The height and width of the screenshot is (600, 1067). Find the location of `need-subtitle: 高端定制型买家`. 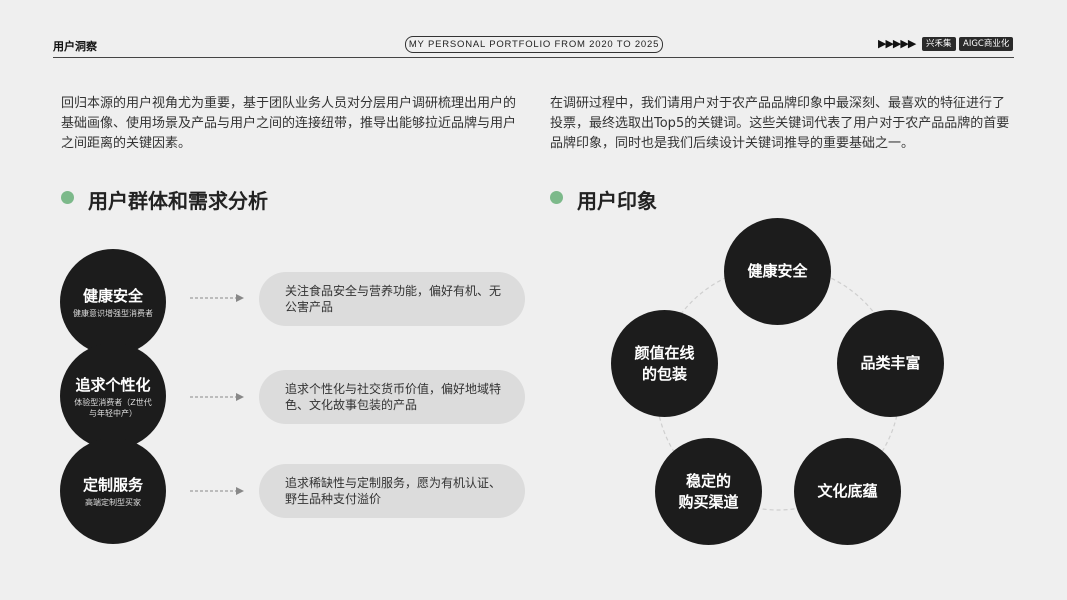

need-subtitle: 高端定制型买家 is located at coordinates (113, 502).